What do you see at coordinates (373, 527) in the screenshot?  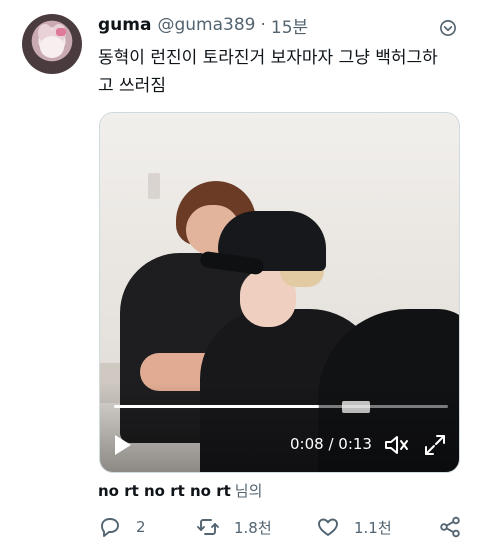 I see `like-count: 1.1천` at bounding box center [373, 527].